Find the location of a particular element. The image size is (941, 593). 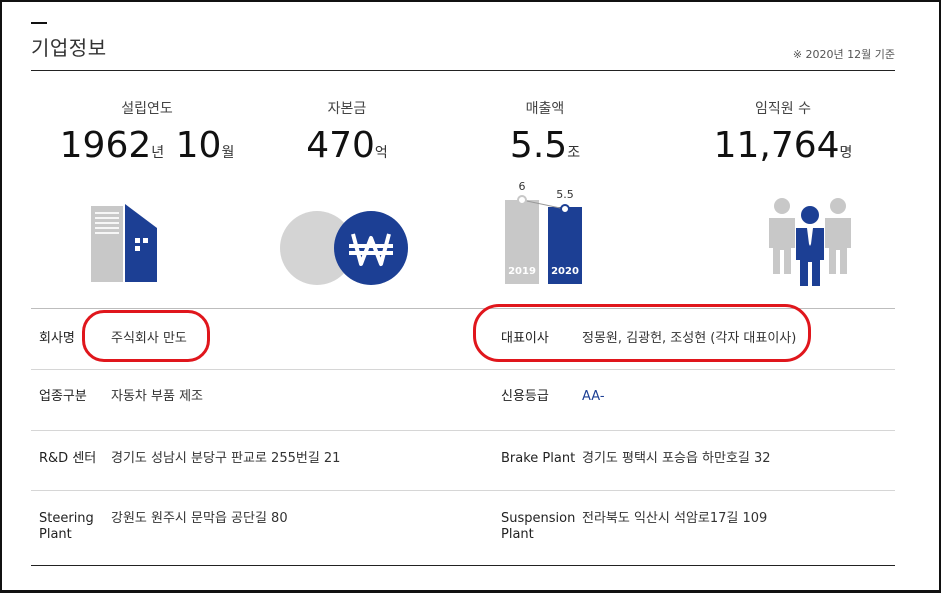

stat-unit: 명 is located at coordinates (846, 153).